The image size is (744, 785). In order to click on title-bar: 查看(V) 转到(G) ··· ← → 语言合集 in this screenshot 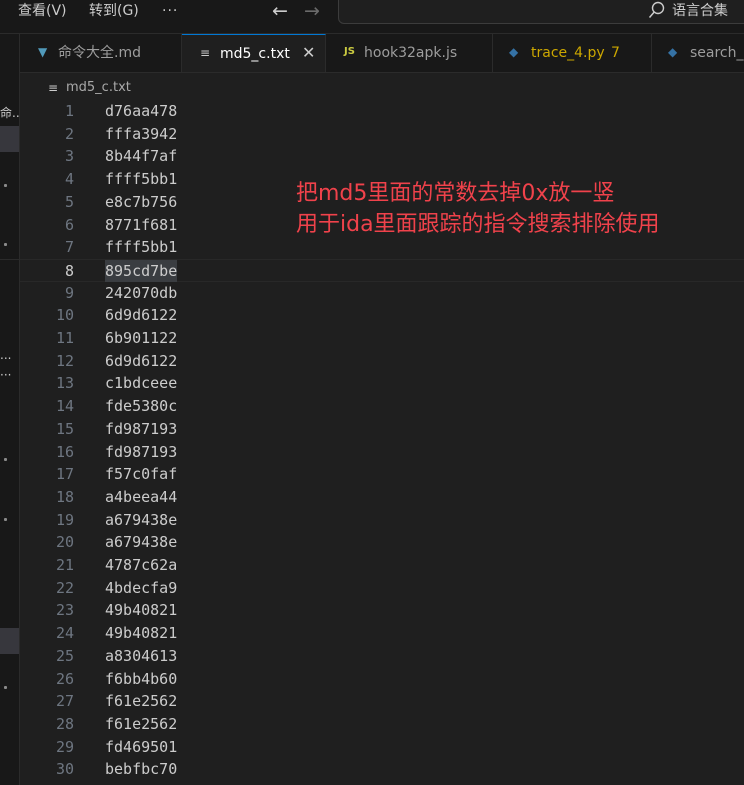, I will do `click(372, 17)`.